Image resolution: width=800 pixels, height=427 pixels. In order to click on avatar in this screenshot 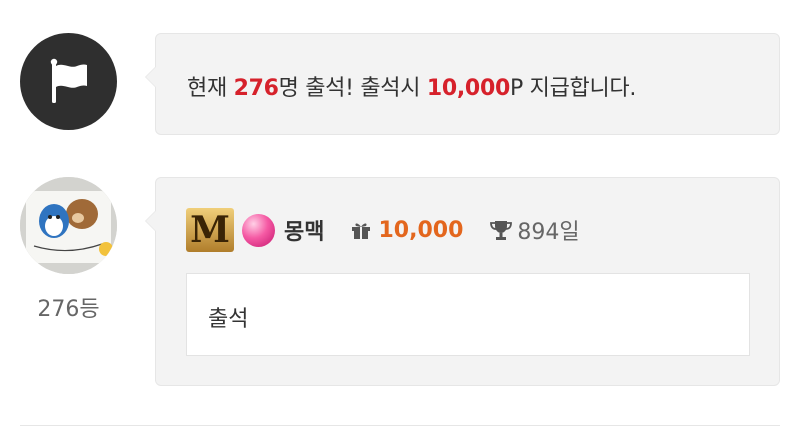, I will do `click(68, 225)`.